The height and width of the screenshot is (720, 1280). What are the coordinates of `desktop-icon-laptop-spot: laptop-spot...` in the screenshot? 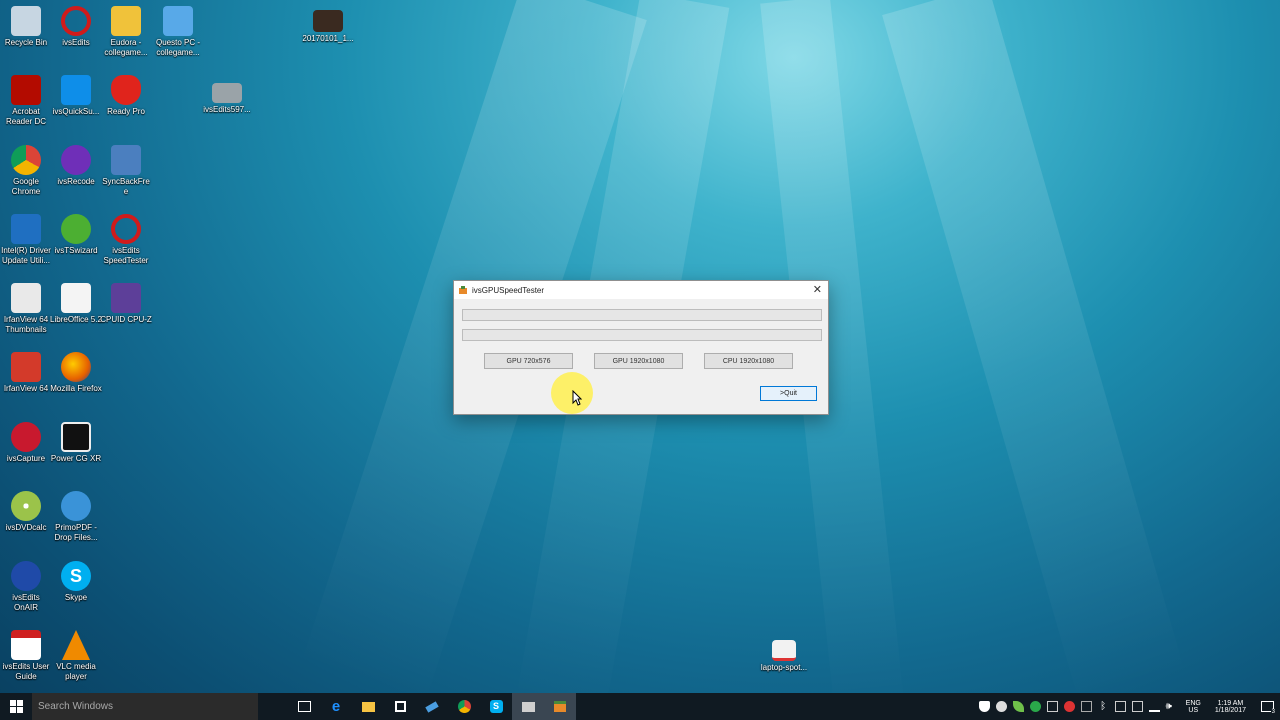 It's located at (784, 656).